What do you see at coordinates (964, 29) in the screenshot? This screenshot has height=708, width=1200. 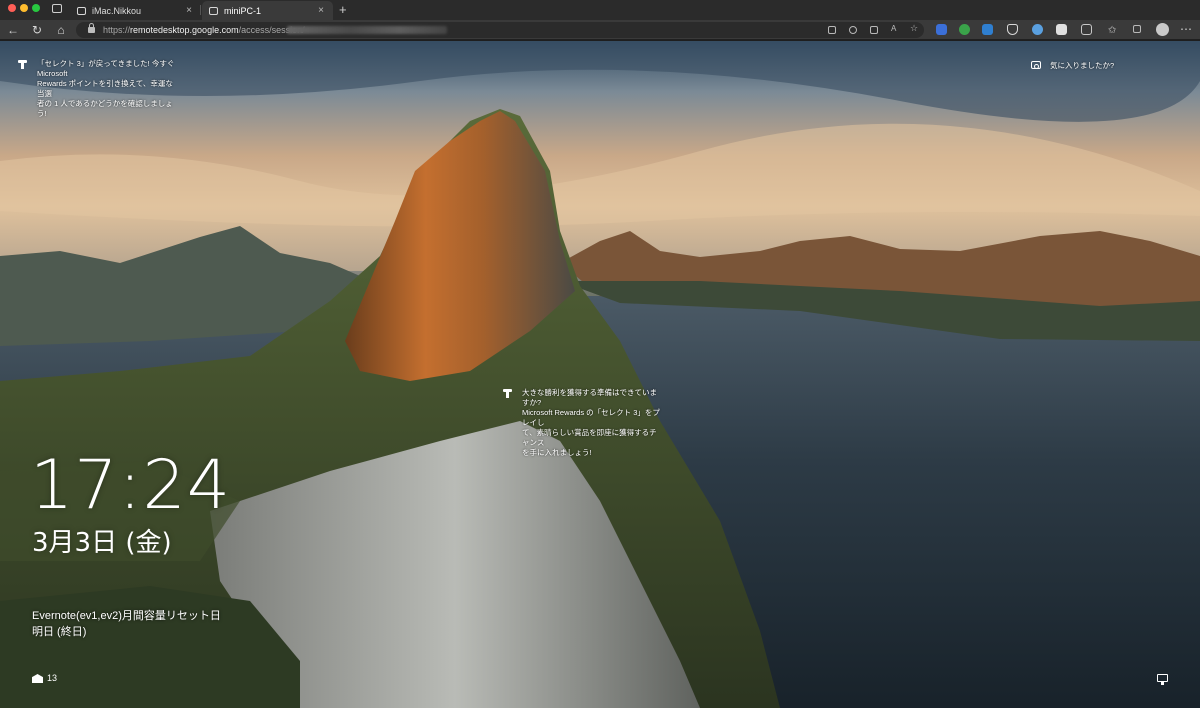 I see `evernote-extension-icon` at bounding box center [964, 29].